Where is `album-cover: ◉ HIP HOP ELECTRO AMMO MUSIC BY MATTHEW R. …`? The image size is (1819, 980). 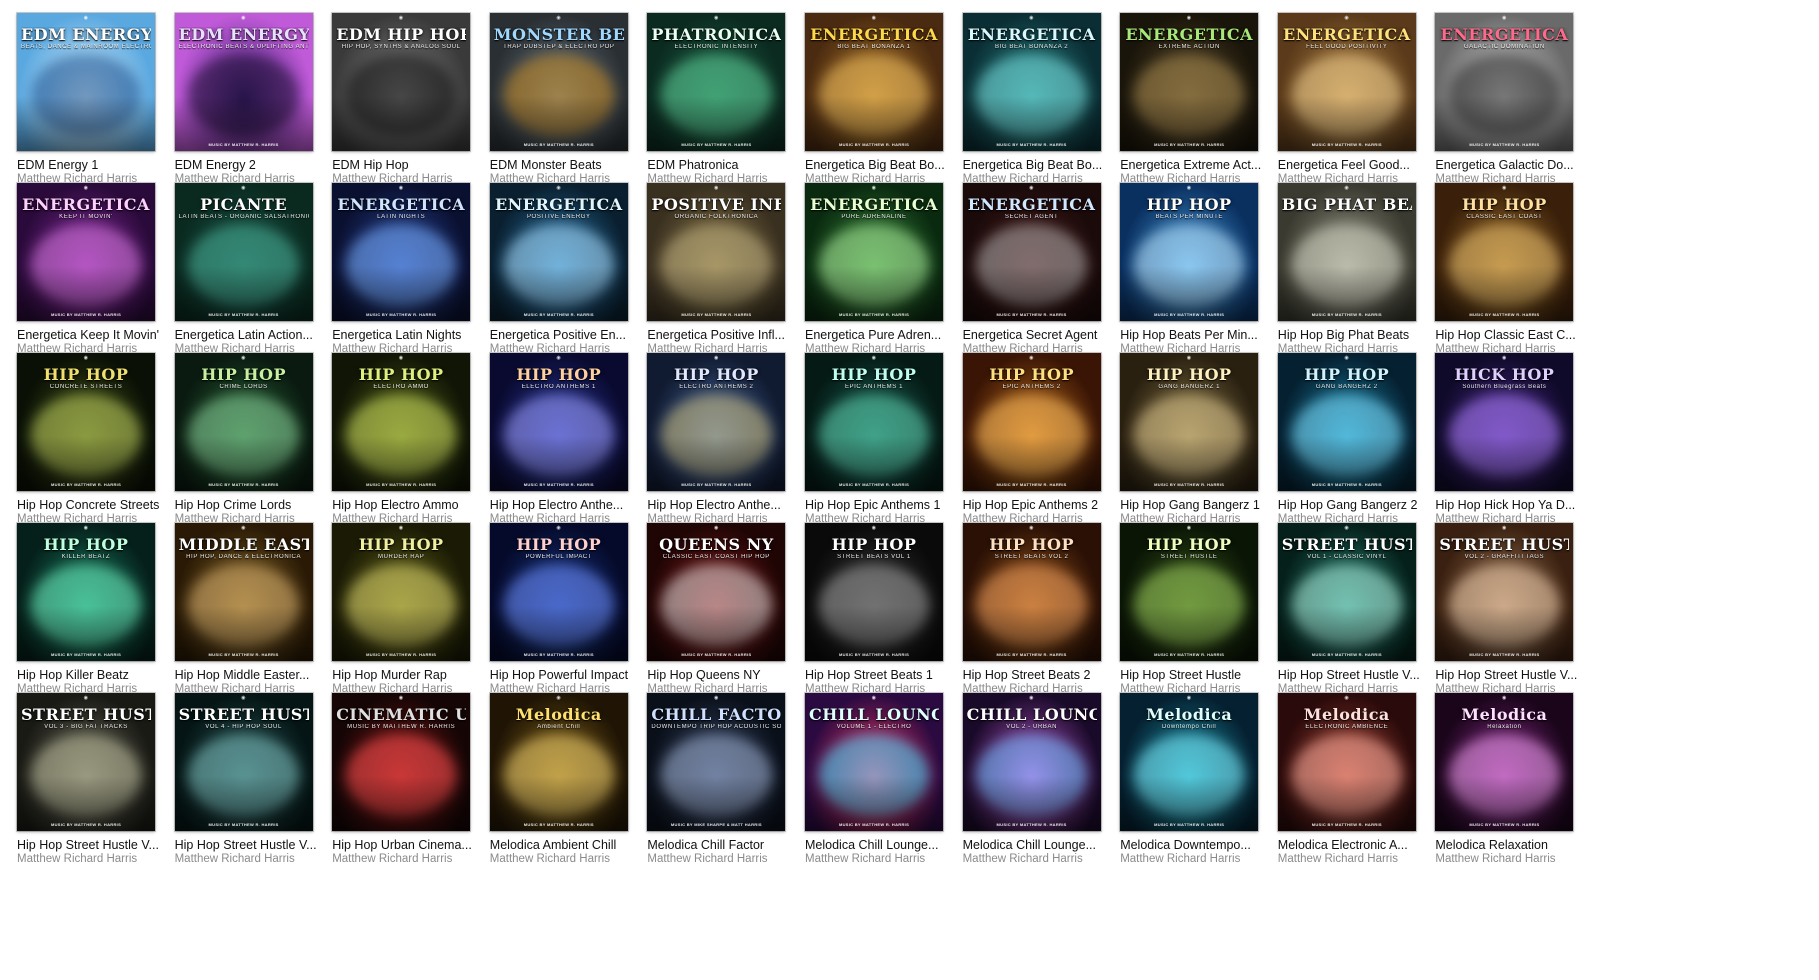 album-cover: ◉ HIP HOP ELECTRO AMMO MUSIC BY MATTHEW R. … is located at coordinates (401, 422).